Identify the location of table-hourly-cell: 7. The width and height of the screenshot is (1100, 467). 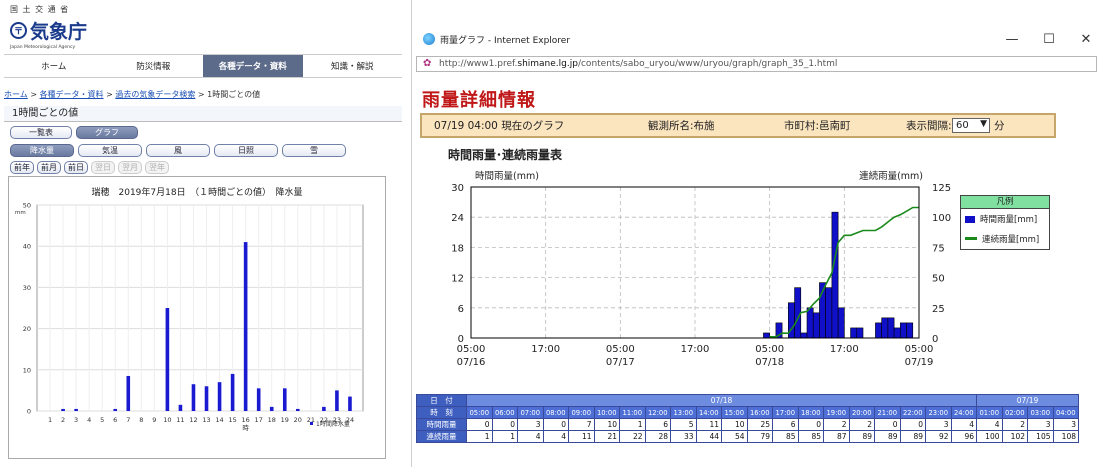
(581, 424).